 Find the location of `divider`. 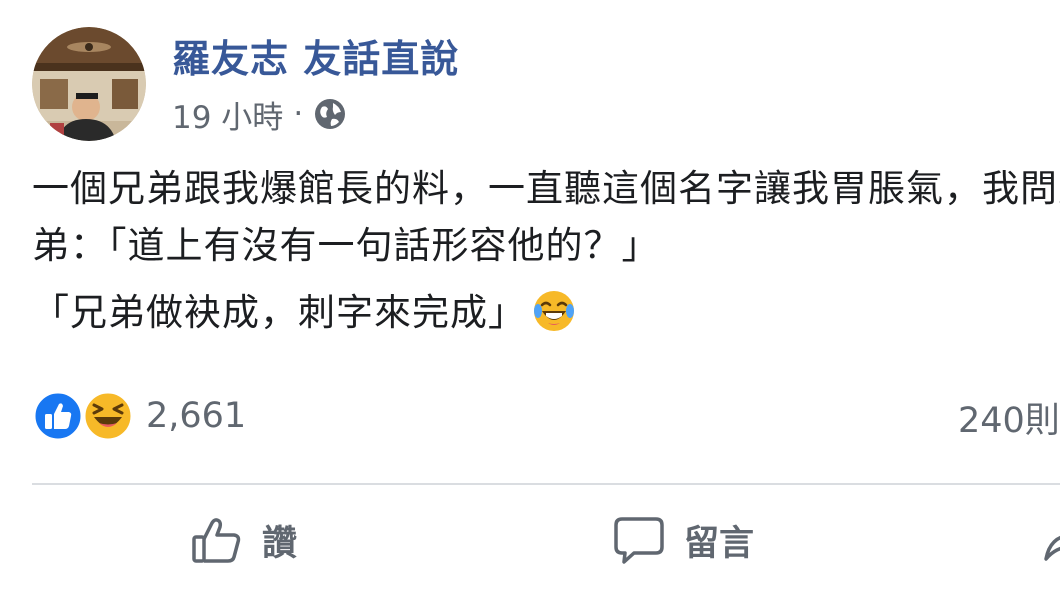

divider is located at coordinates (546, 484).